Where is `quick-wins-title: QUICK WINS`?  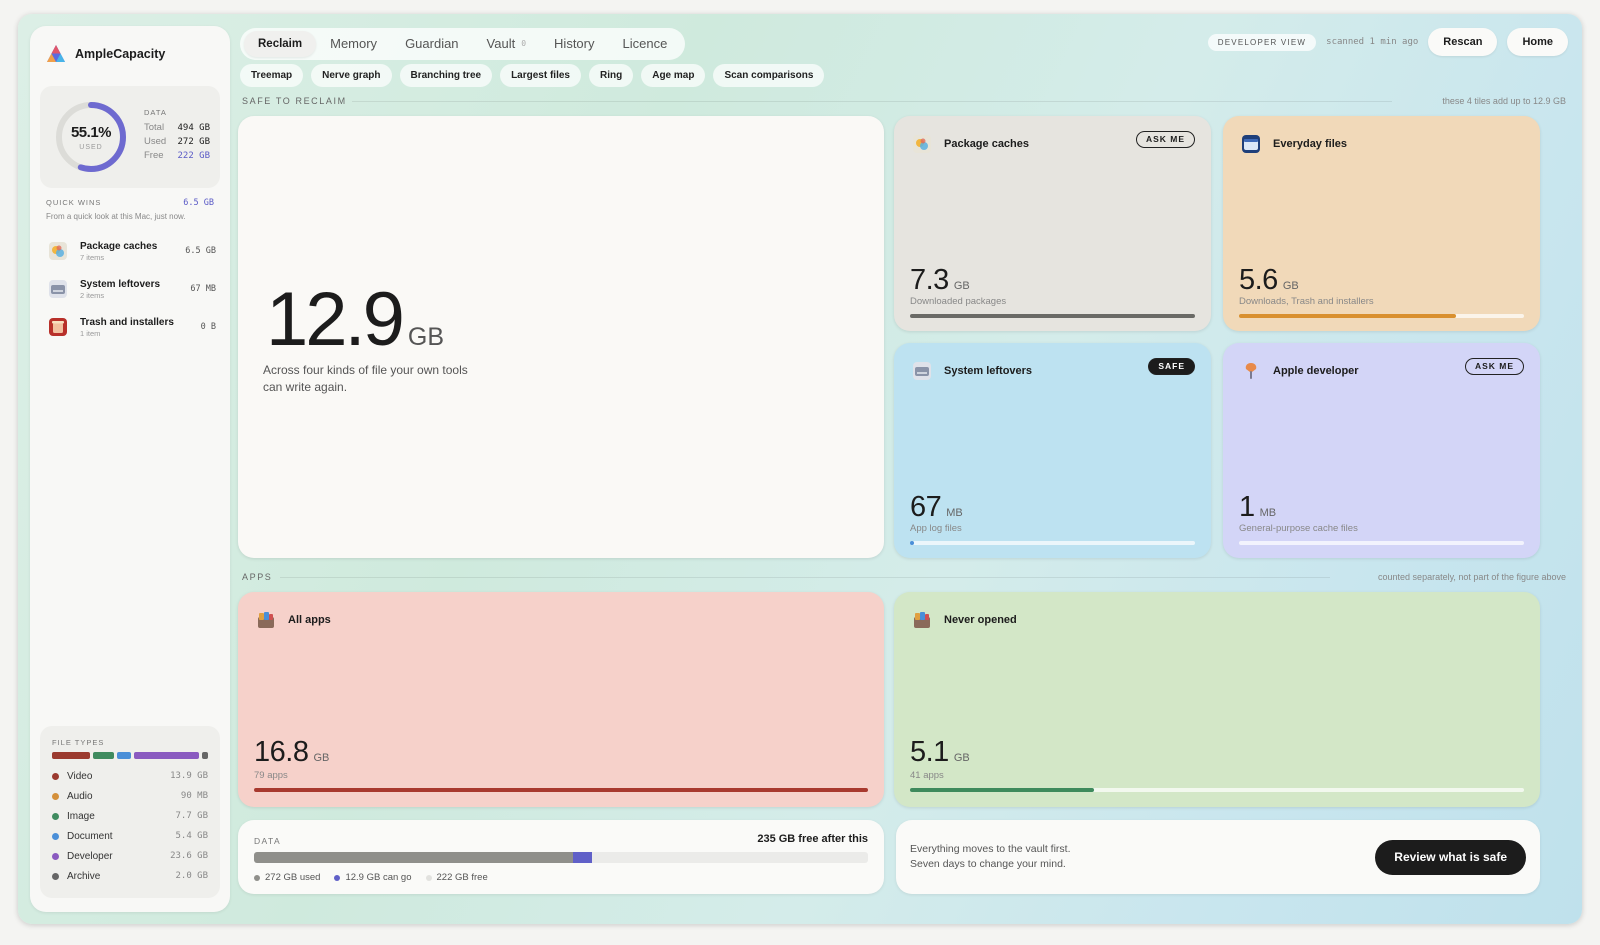
quick-wins-title: QUICK WINS is located at coordinates (74, 202).